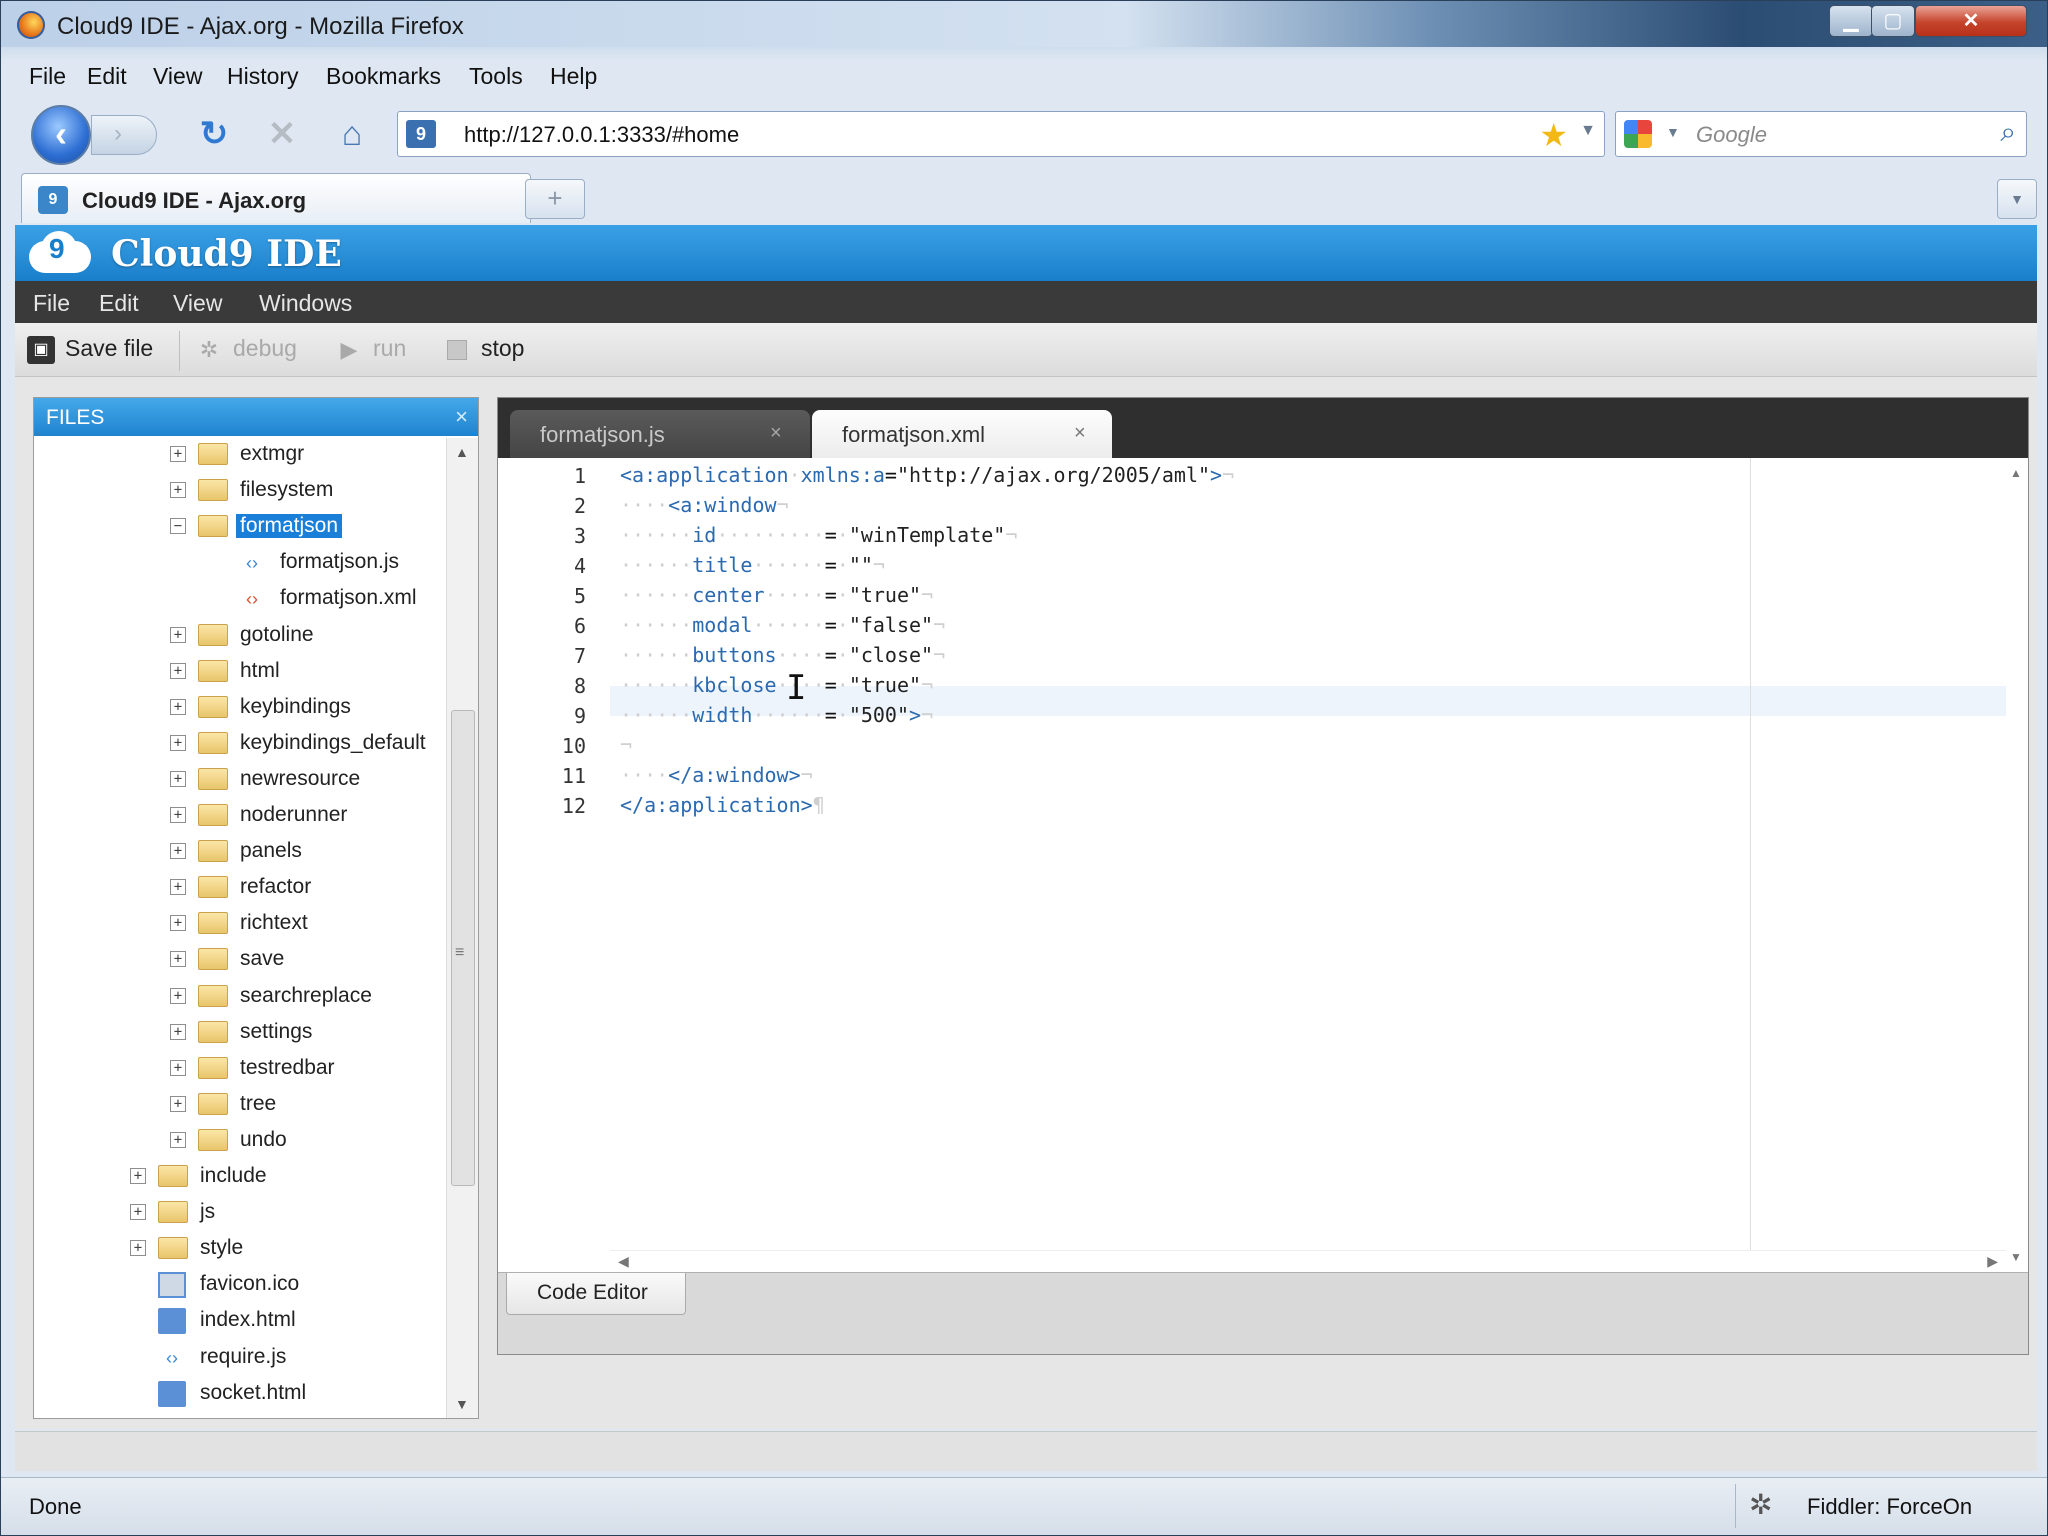 The width and height of the screenshot is (2048, 1536). Describe the element at coordinates (623, 1261) in the screenshot. I see `scroll-left-icon: ◀` at that location.